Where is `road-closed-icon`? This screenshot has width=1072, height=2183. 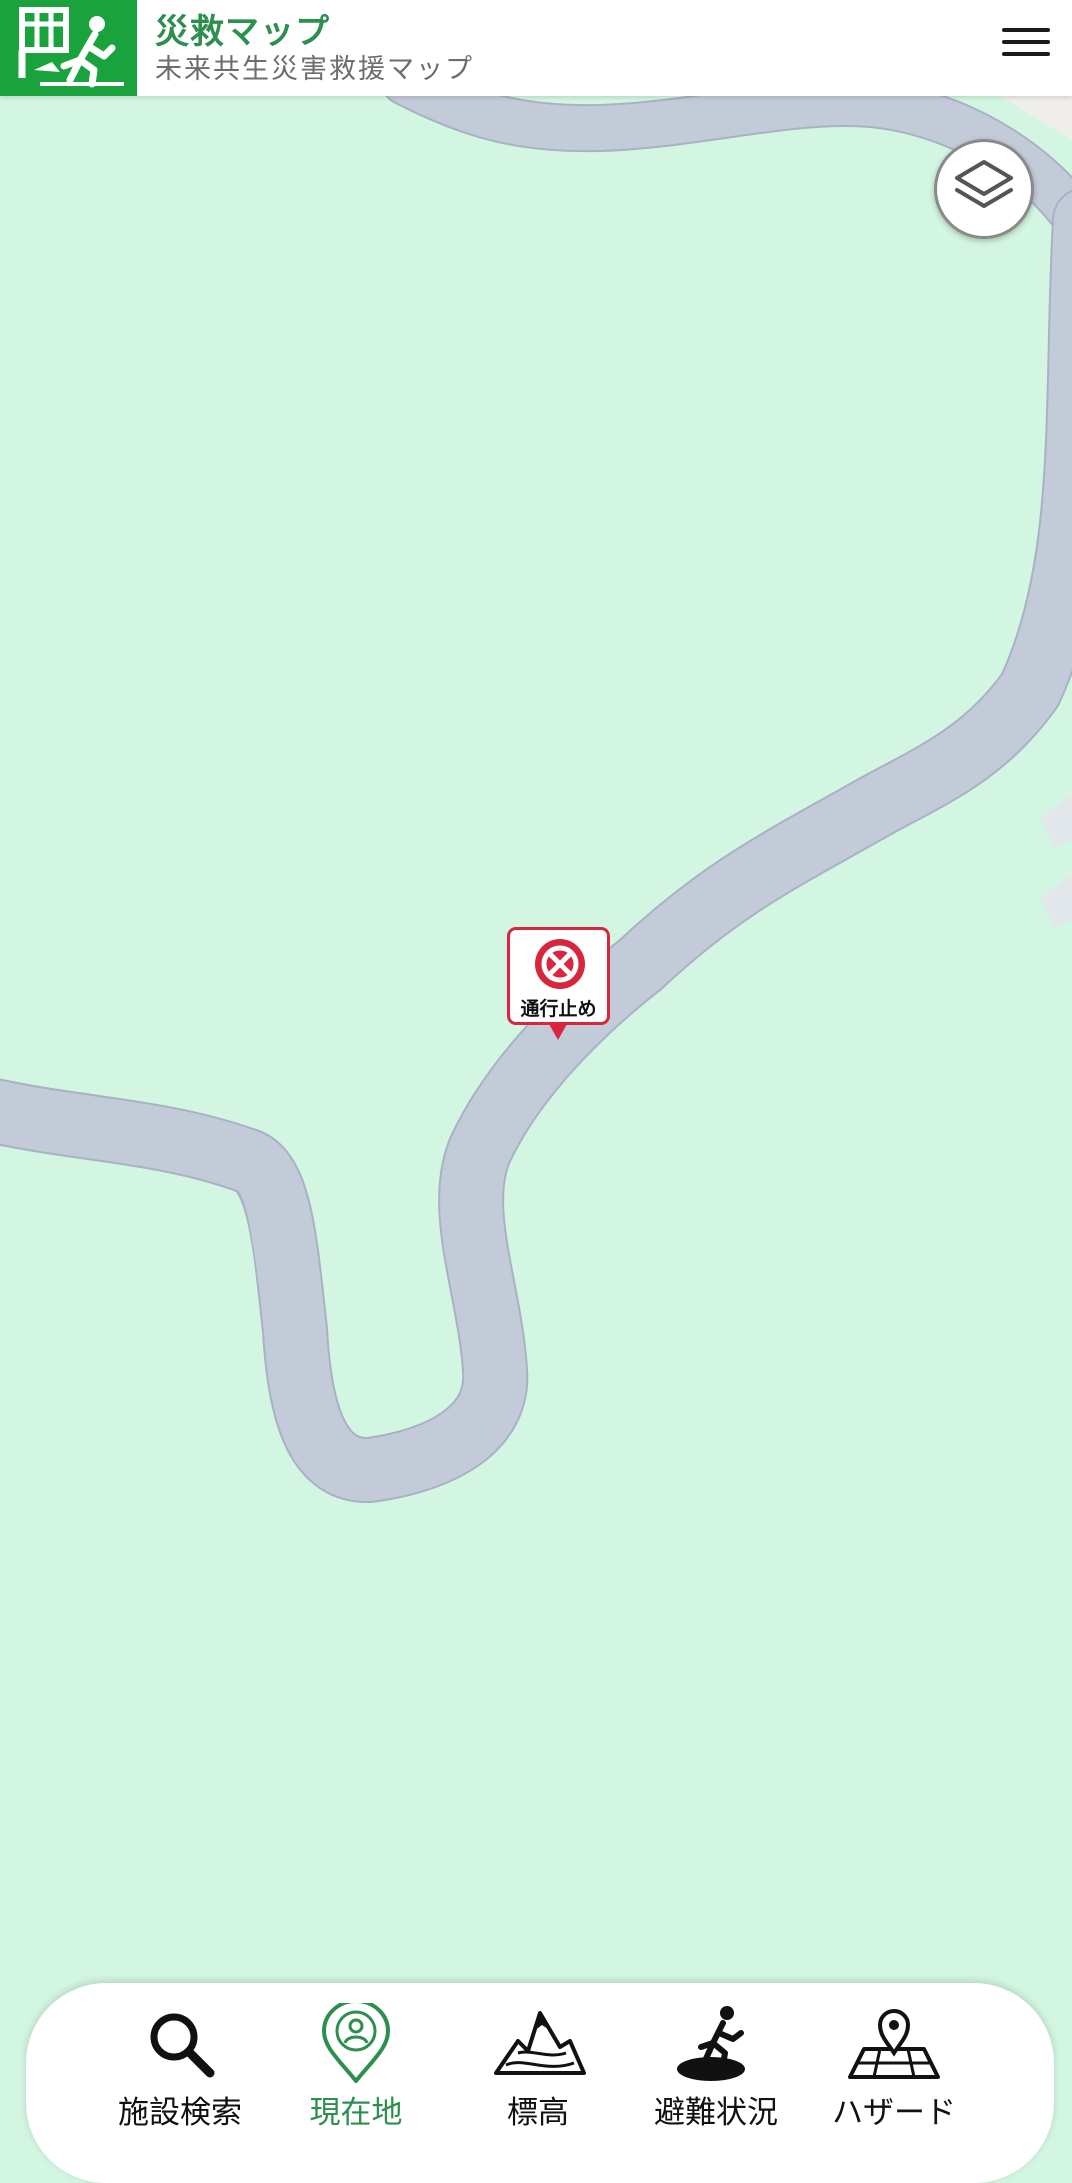
road-closed-icon is located at coordinates (560, 964).